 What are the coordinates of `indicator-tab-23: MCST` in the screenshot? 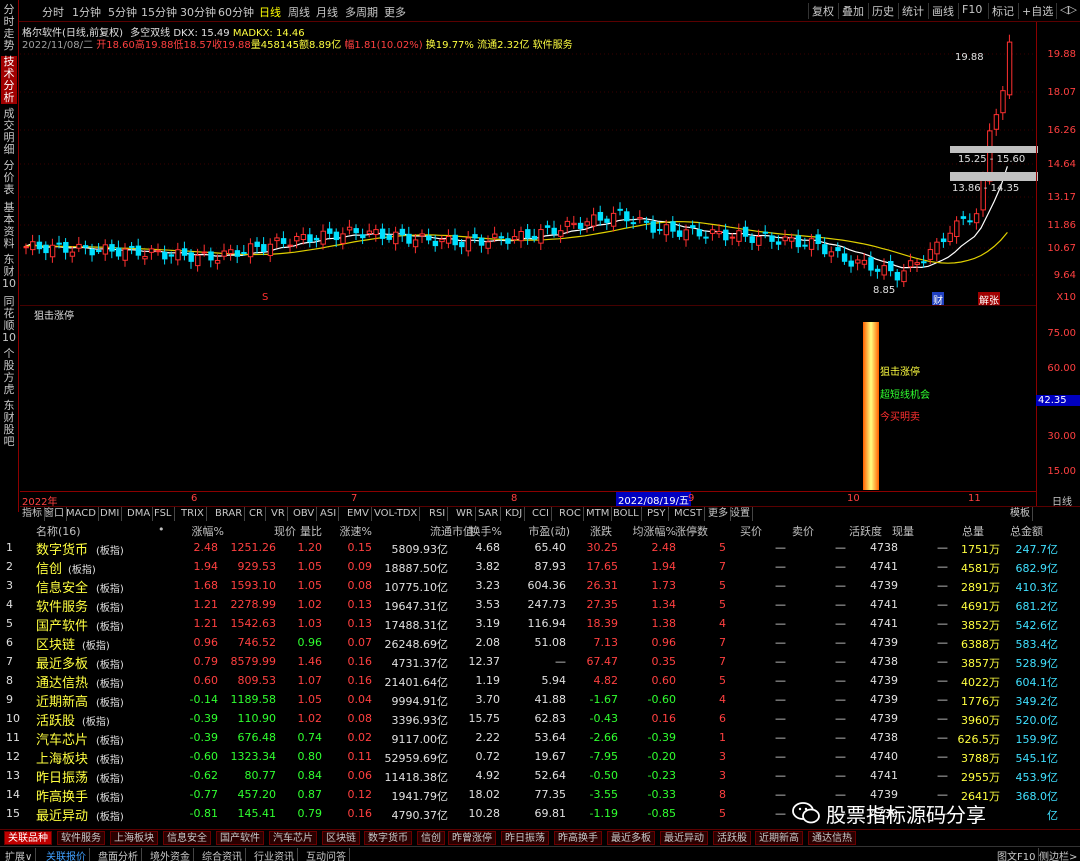 It's located at (689, 514).